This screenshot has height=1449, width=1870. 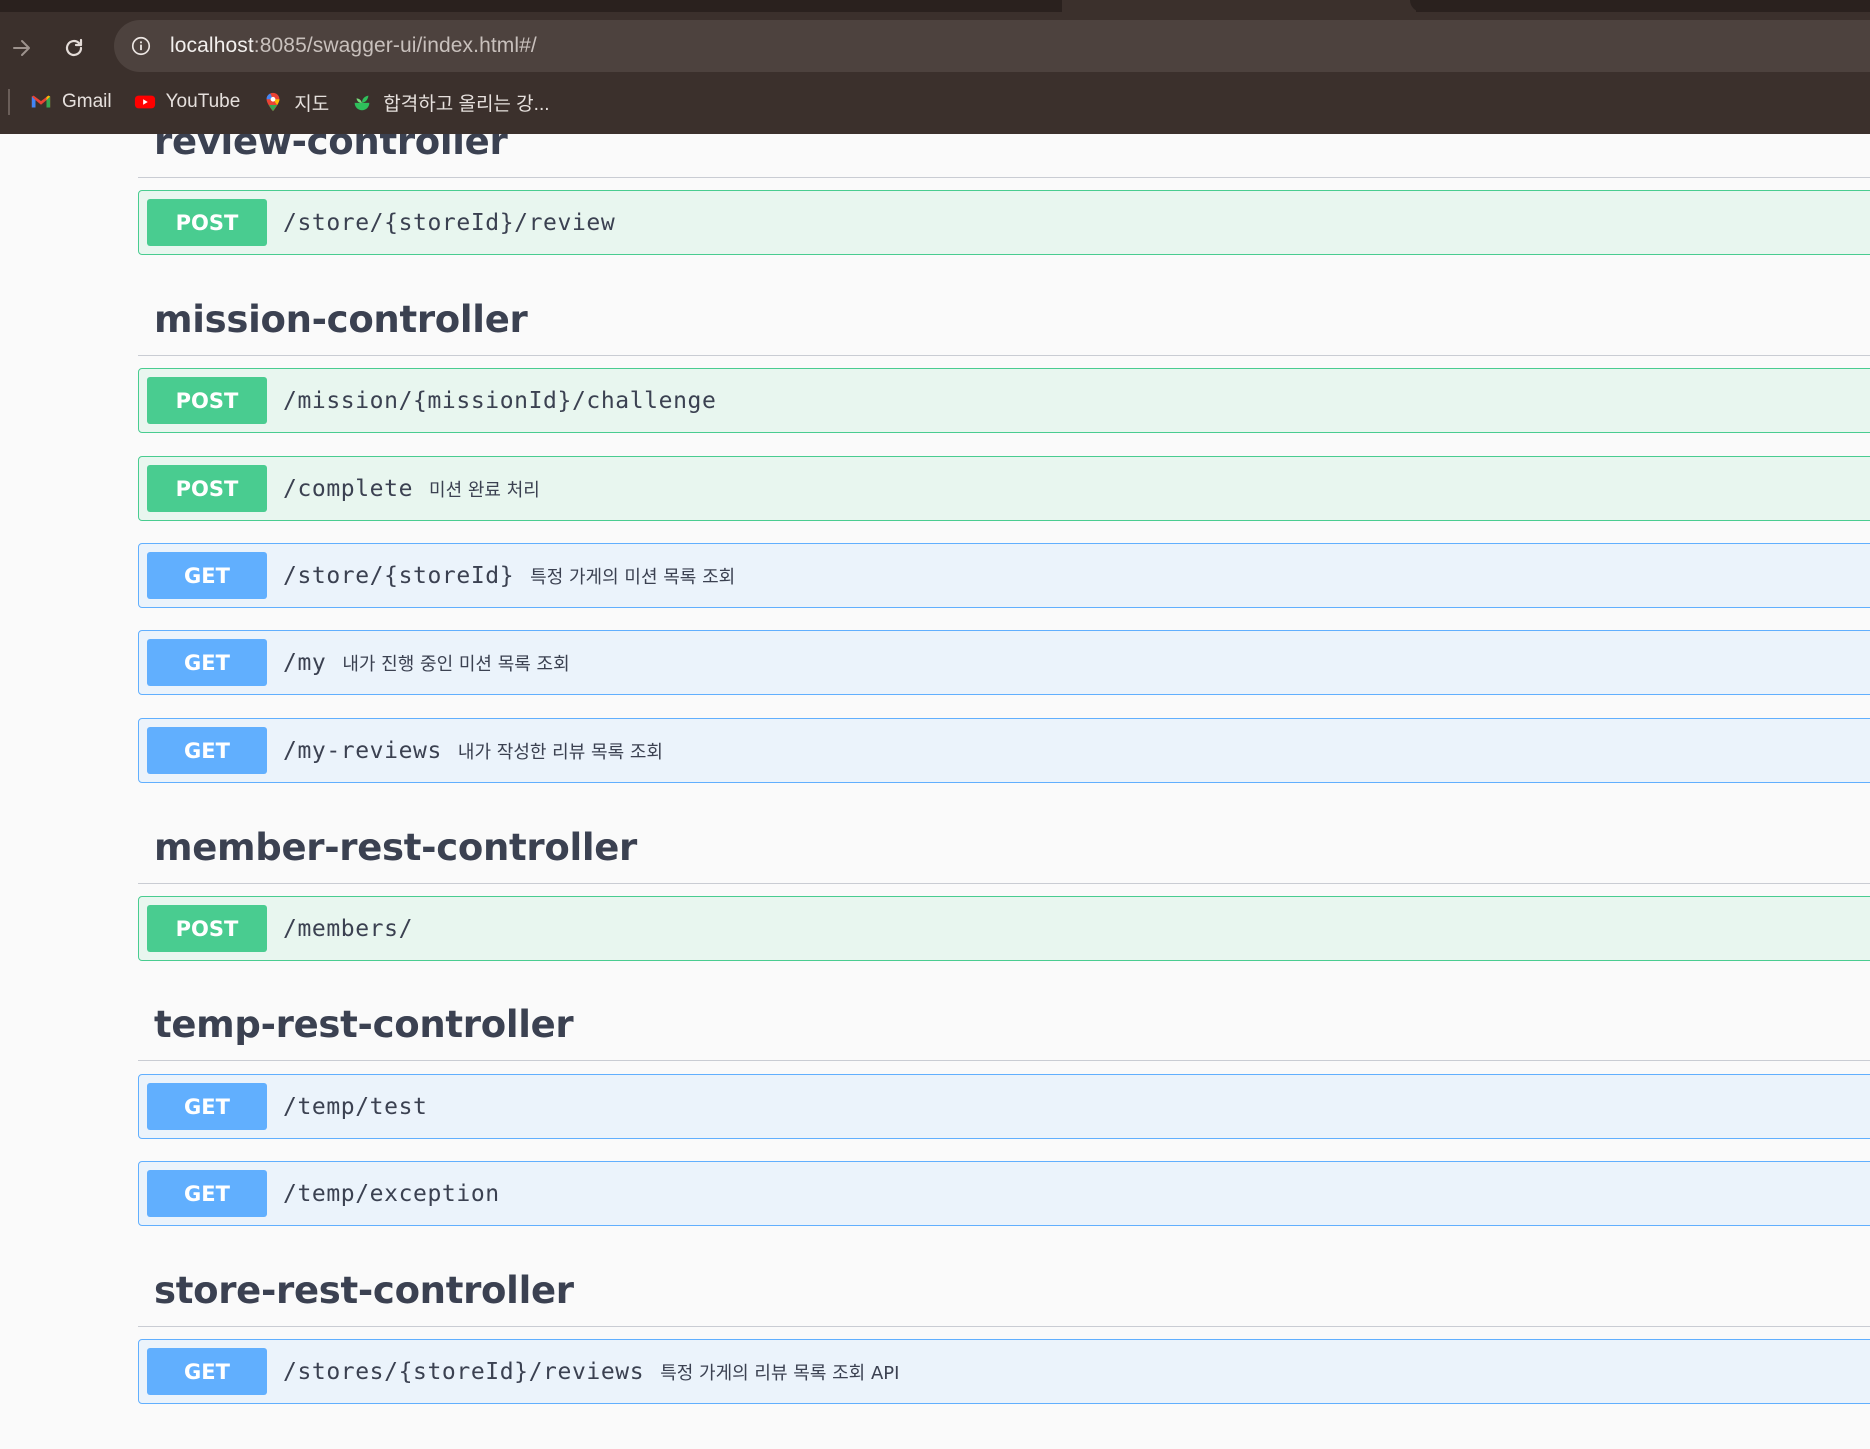 What do you see at coordinates (1004, 1290) in the screenshot?
I see `section-title: store-rest-controller` at bounding box center [1004, 1290].